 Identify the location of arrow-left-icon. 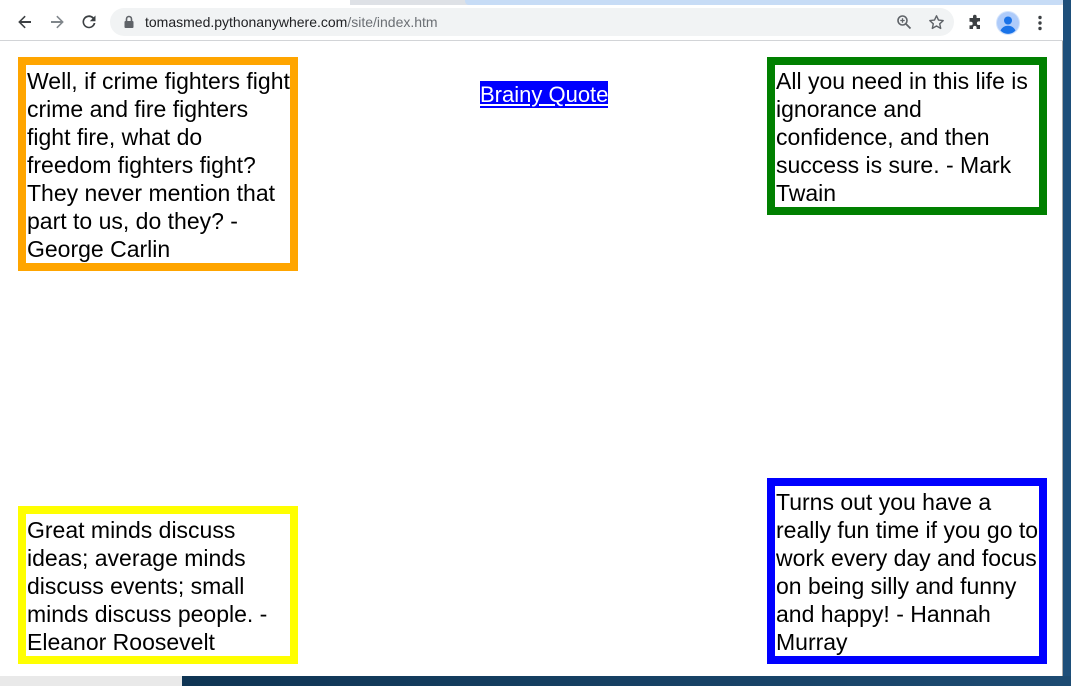
(24, 22).